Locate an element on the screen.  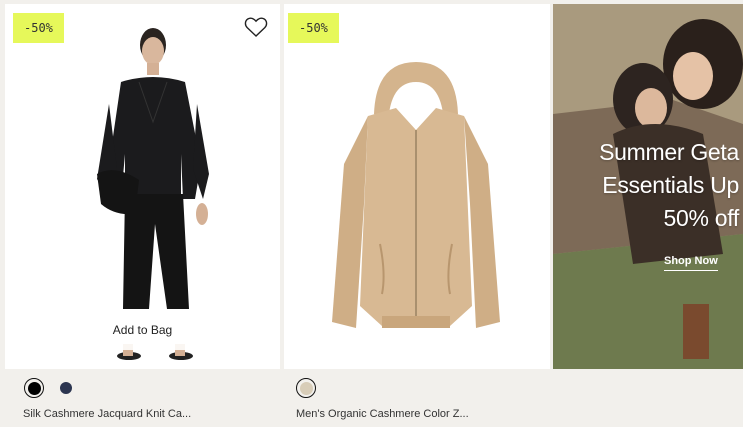
swatch-black is located at coordinates (34, 388).